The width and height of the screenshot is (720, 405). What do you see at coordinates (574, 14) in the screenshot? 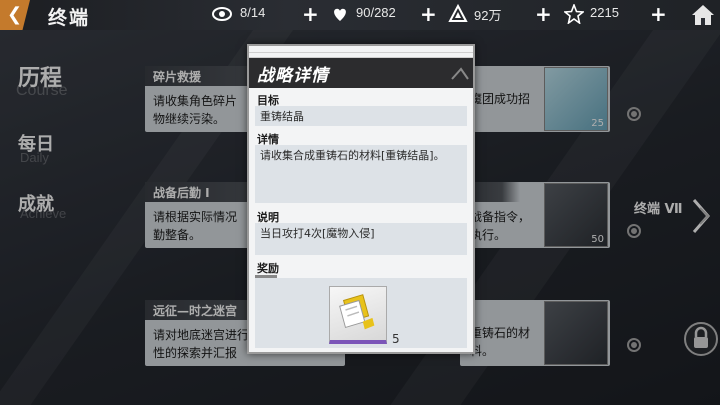
I see `star-shard-icon` at bounding box center [574, 14].